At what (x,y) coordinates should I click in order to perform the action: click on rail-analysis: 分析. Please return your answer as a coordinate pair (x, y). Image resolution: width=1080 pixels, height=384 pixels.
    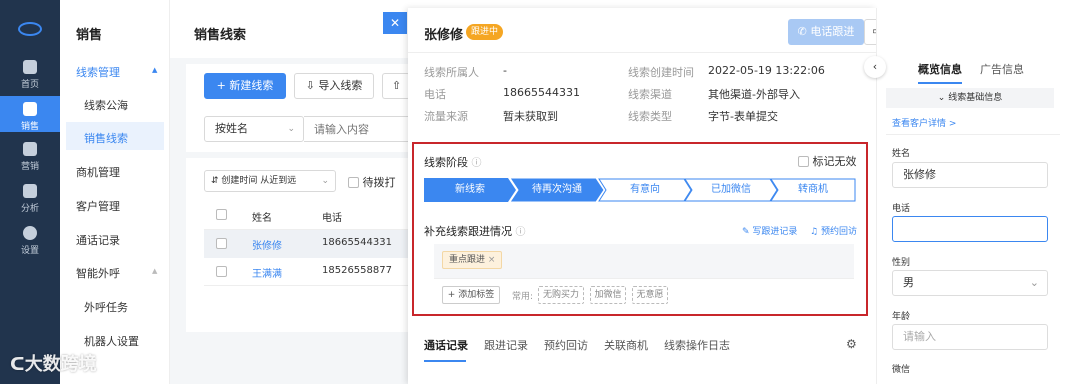
    Looking at the image, I should click on (30, 199).